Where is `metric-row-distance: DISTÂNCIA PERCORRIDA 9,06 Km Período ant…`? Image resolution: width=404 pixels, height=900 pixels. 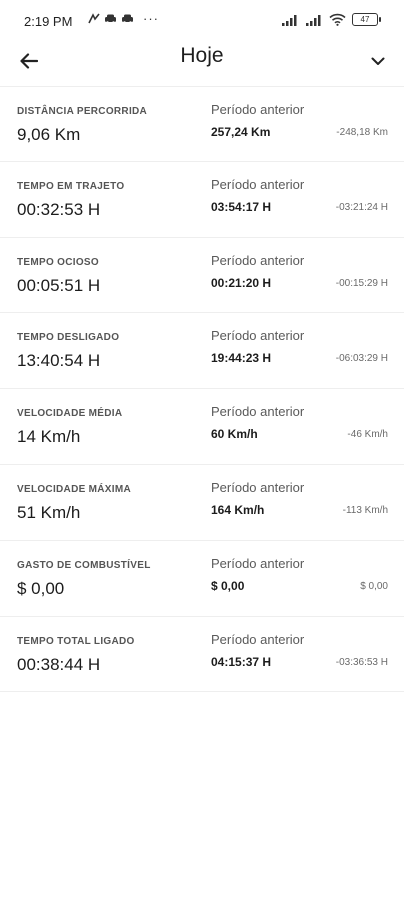
metric-row-distance: DISTÂNCIA PERCORRIDA 9,06 Km Período ant… is located at coordinates (202, 124).